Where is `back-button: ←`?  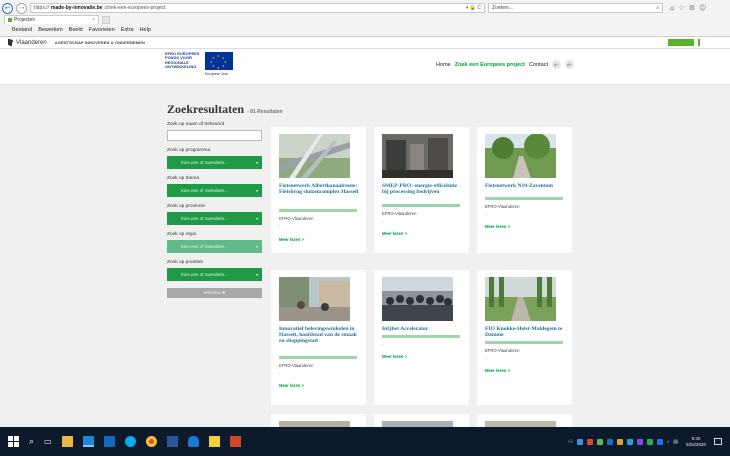
back-button: ← is located at coordinates (7, 8).